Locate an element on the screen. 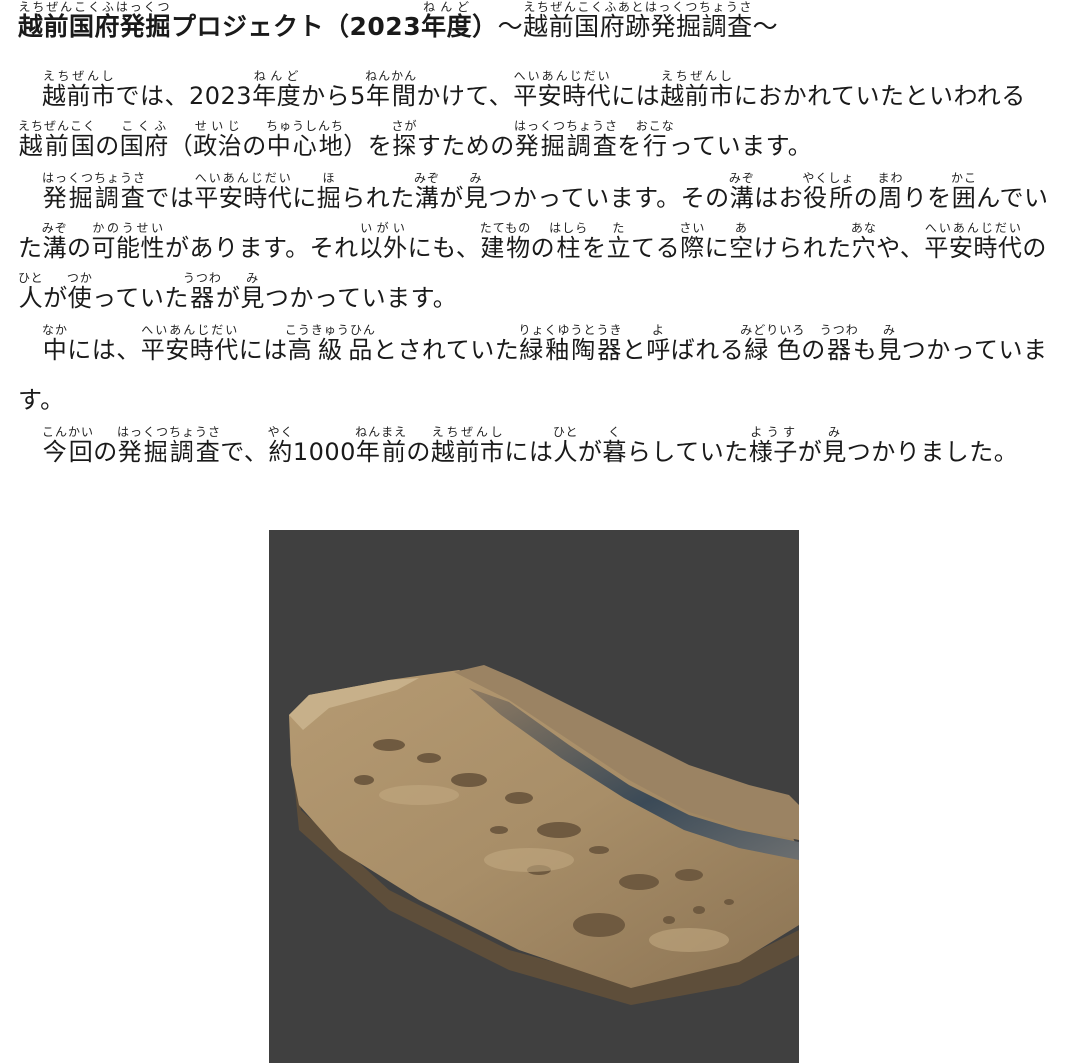  text-run: を is located at coordinates (594, 248).